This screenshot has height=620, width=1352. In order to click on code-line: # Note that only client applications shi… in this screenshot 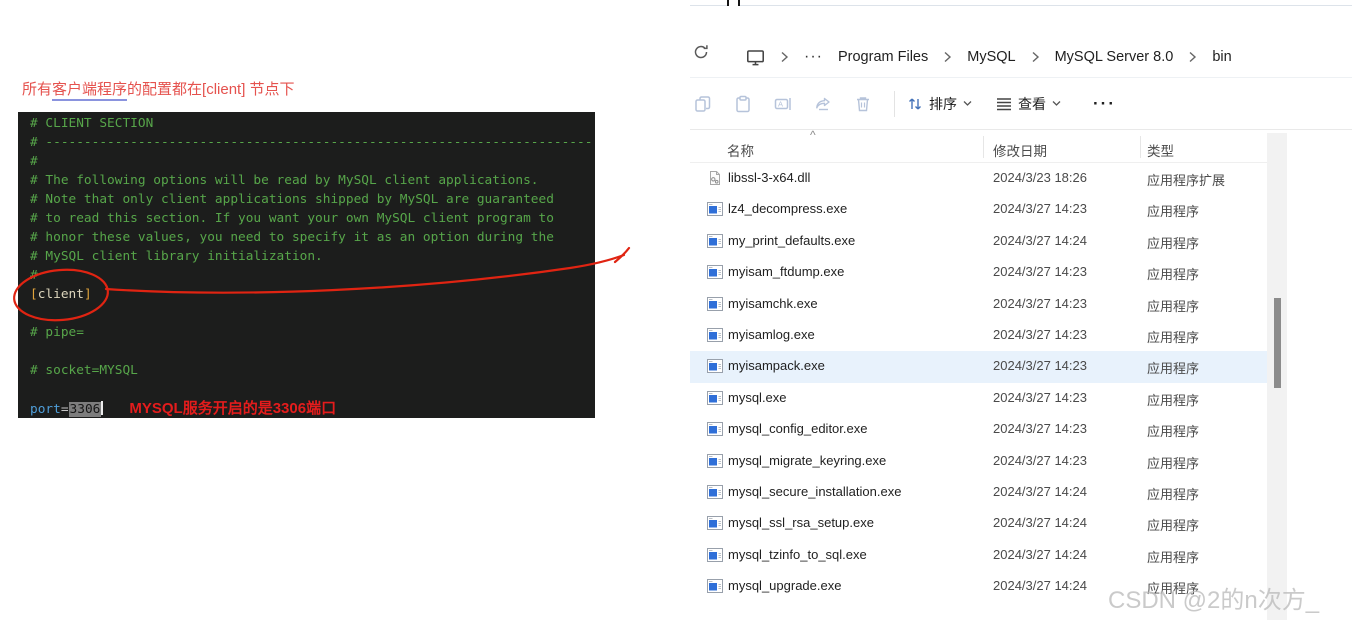, I will do `click(292, 199)`.